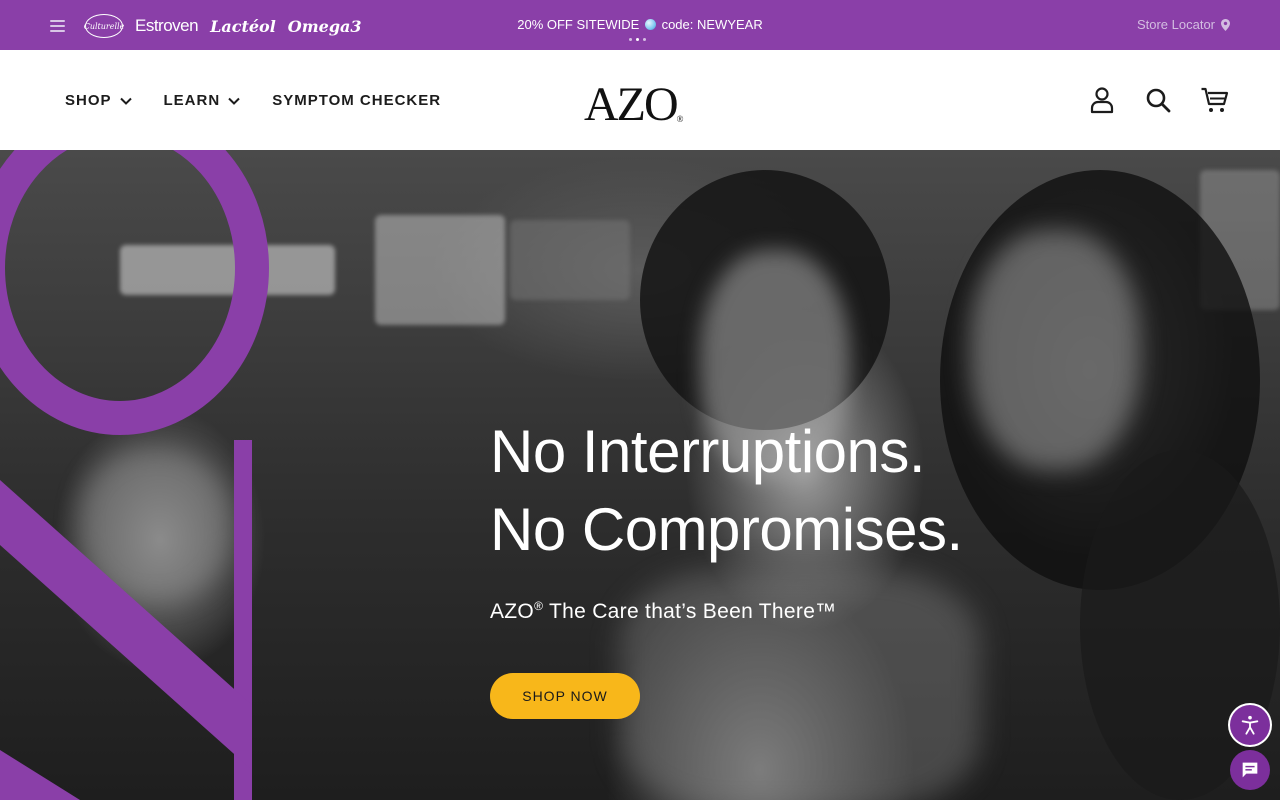  I want to click on nav-item-symptom-checker: SYMPTOM CHECKER, so click(356, 100).